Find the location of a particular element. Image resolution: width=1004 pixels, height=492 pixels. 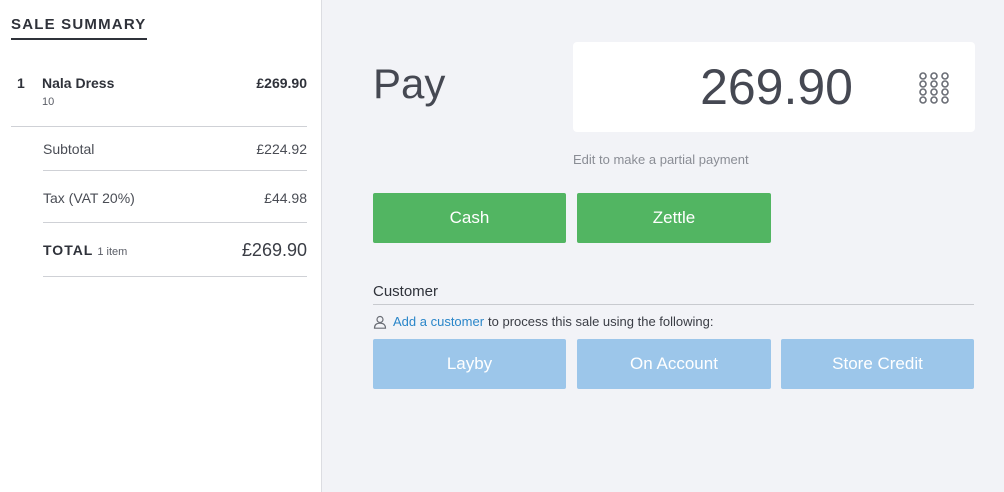

subtotal-row: Subtotal £224.92 is located at coordinates (175, 149).